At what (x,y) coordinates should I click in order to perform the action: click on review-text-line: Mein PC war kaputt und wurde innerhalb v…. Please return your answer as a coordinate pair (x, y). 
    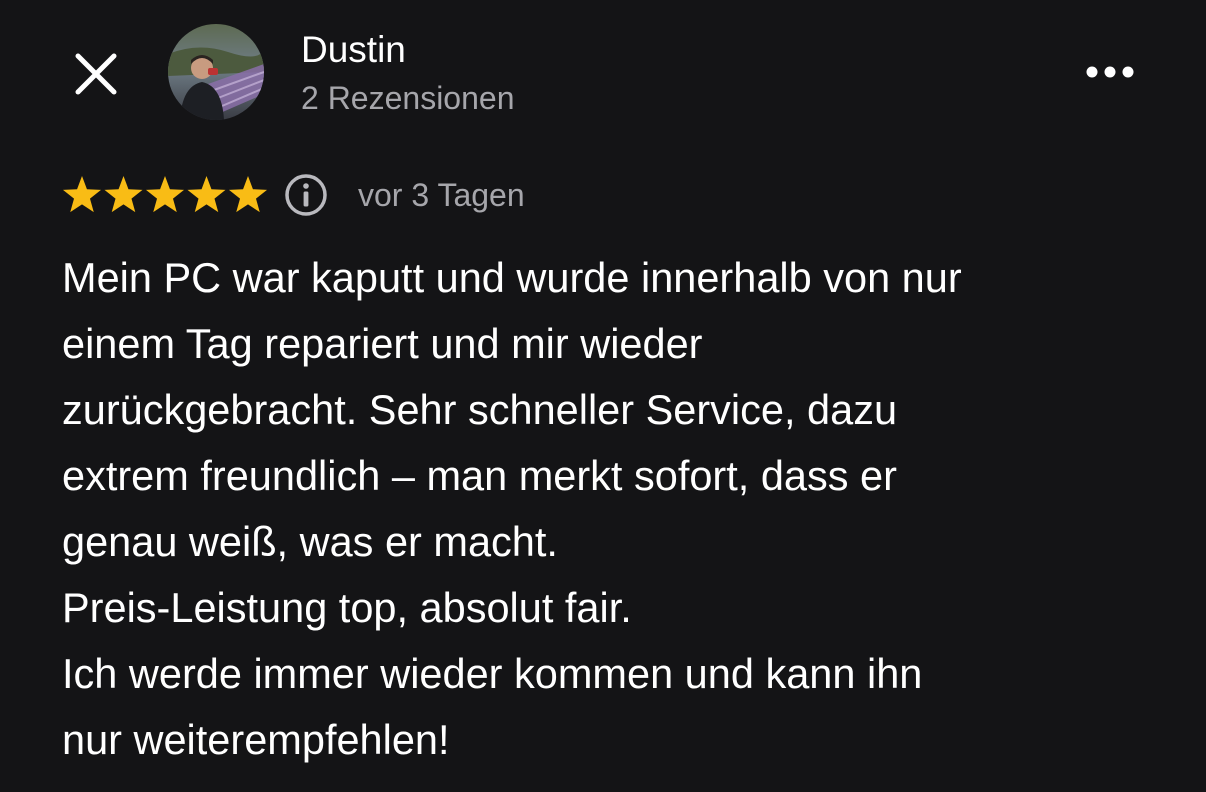
    Looking at the image, I should click on (512, 277).